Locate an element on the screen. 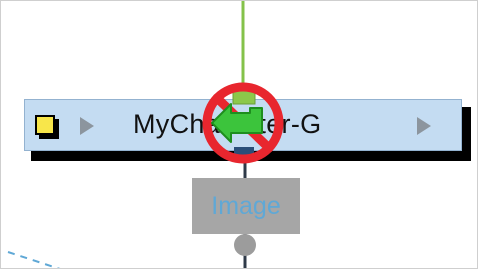 This screenshot has height=269, width=478. image-node-port is located at coordinates (245, 245).